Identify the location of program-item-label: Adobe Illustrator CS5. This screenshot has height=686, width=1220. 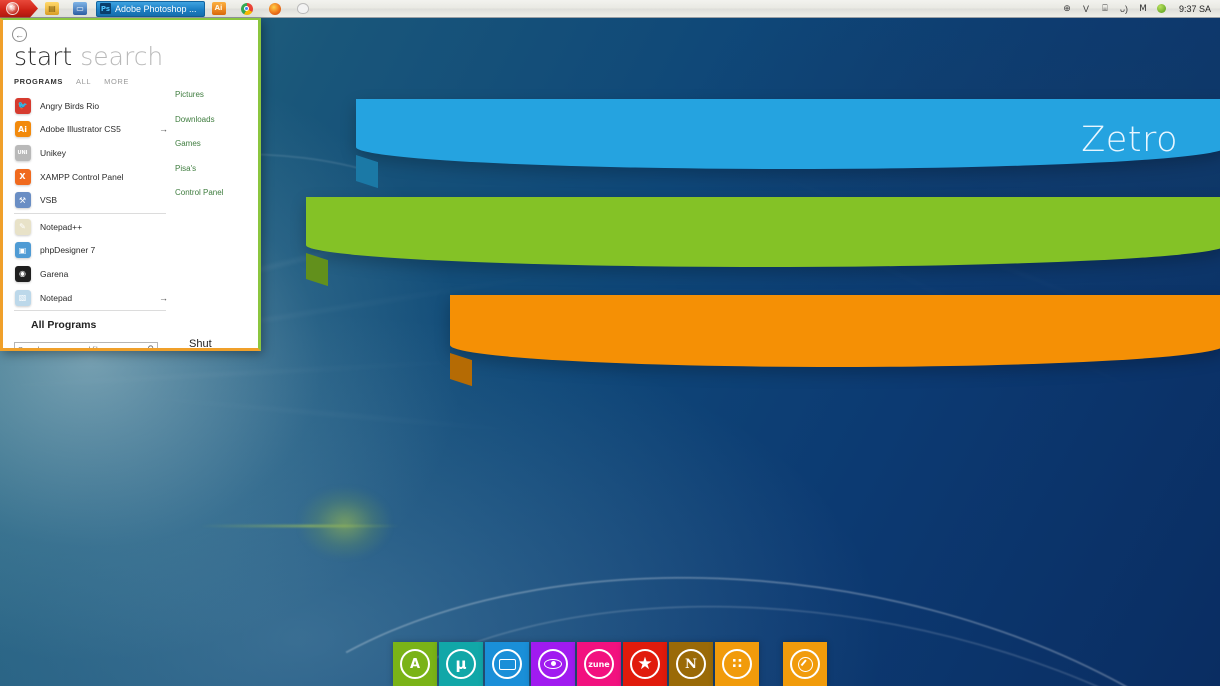
(80, 129).